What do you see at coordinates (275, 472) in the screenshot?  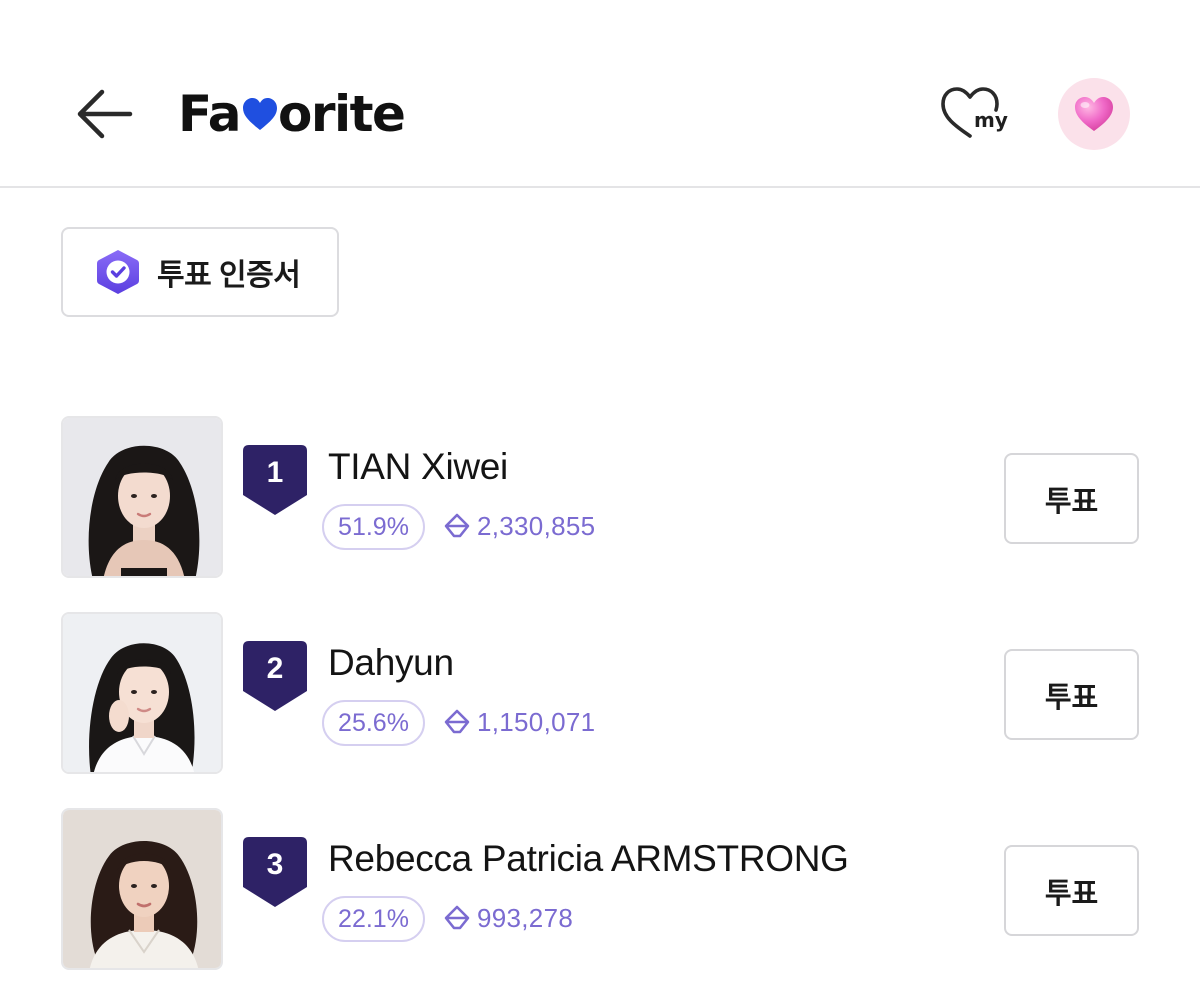 I see `rank-number: 1` at bounding box center [275, 472].